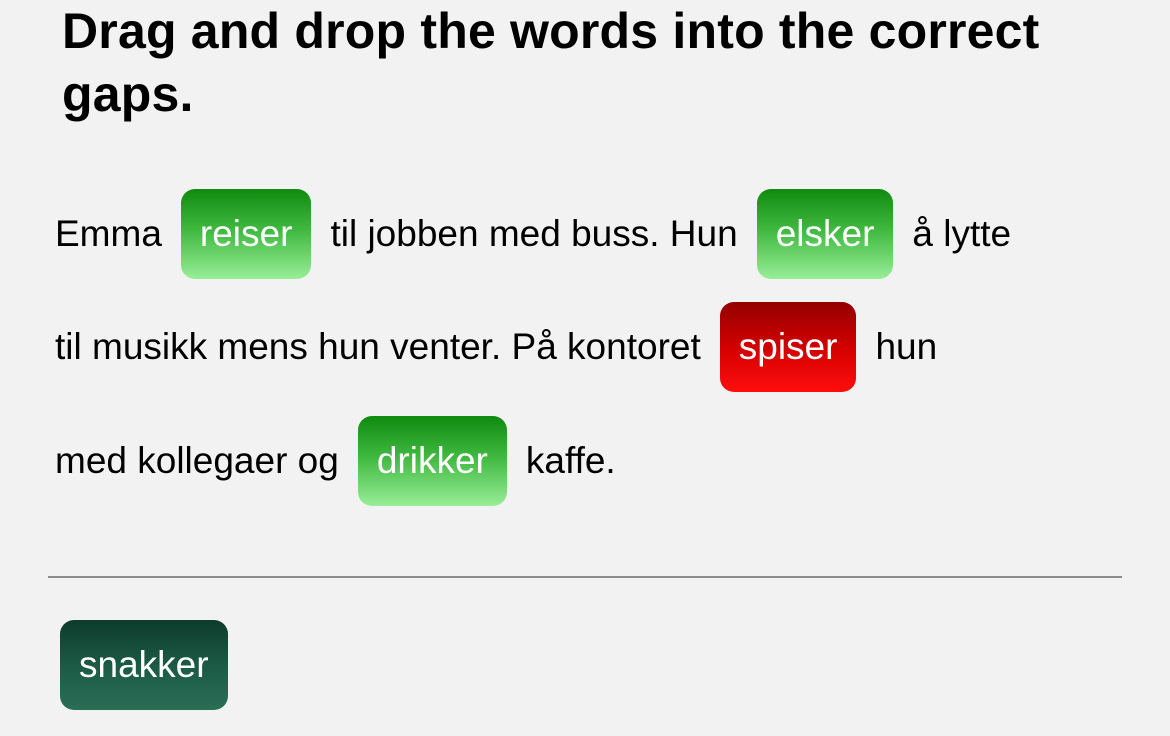 This screenshot has width=1170, height=736. Describe the element at coordinates (788, 347) in the screenshot. I see `gap-word-incorrect: spiser` at that location.